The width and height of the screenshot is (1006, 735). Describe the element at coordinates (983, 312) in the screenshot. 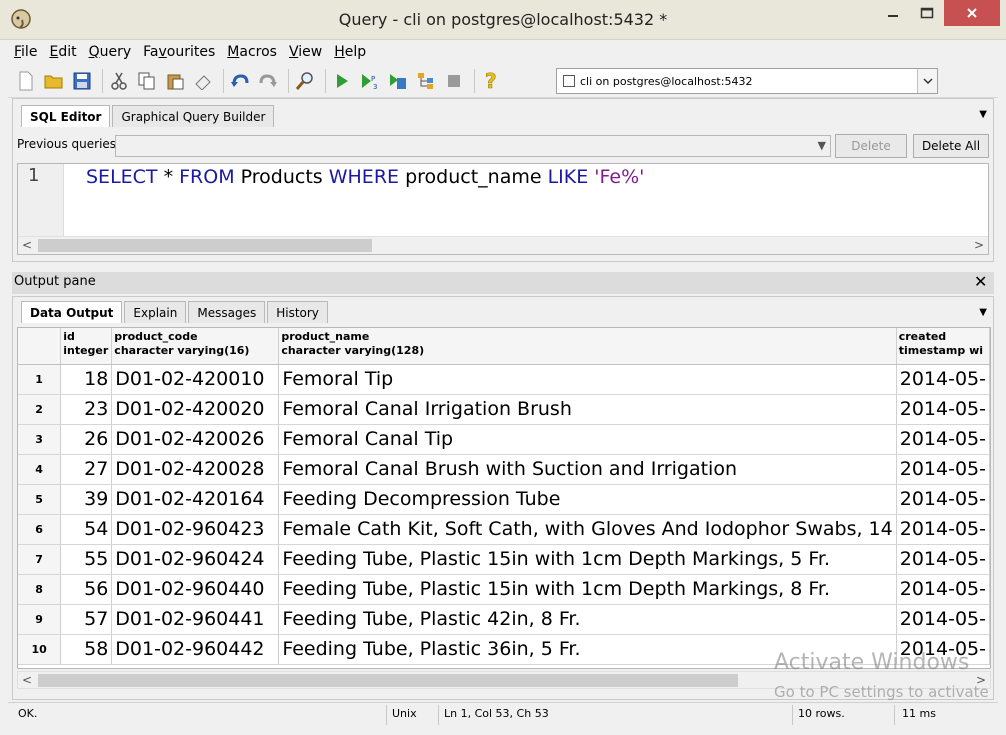

I see `output-tab-menu-icon: ▼` at that location.